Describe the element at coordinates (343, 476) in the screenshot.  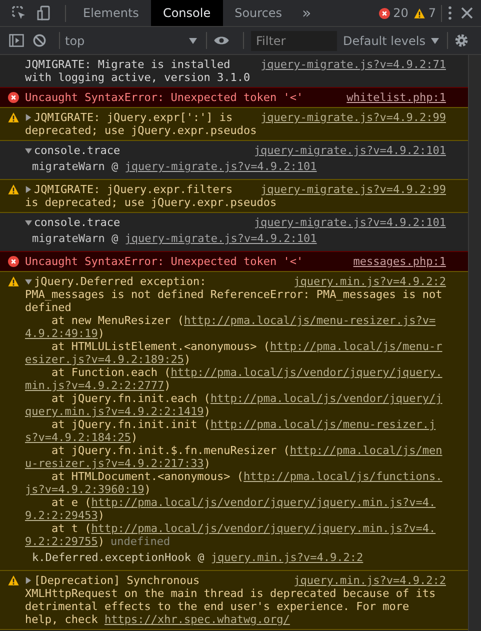
I see `stack-link: http://pma.local/js/functions.` at that location.